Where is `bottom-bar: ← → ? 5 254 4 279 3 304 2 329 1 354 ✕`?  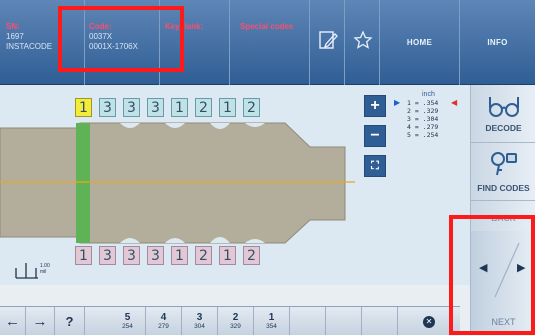
bottom-bar: ← → ? 5 254 4 279 3 304 2 329 1 354 ✕ is located at coordinates (230, 320).